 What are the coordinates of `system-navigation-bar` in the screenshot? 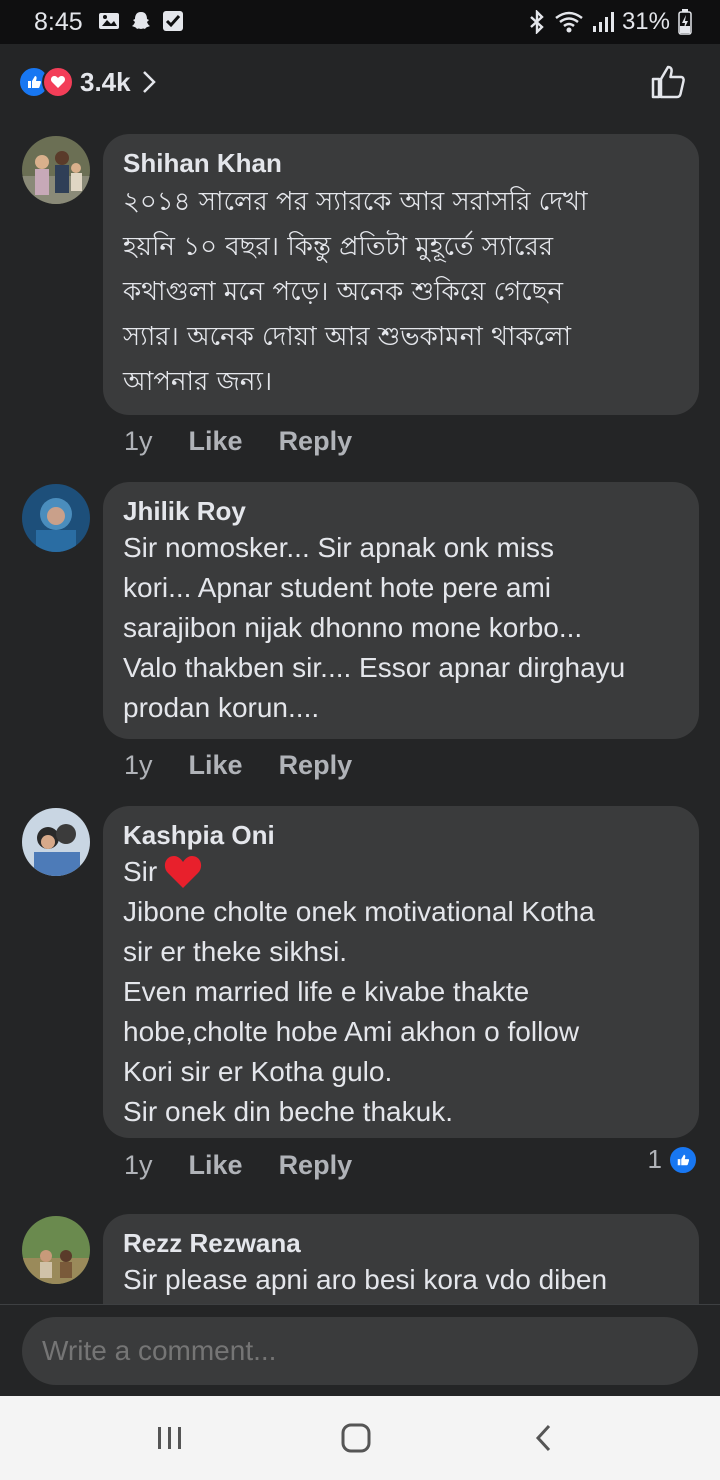 It's located at (360, 1438).